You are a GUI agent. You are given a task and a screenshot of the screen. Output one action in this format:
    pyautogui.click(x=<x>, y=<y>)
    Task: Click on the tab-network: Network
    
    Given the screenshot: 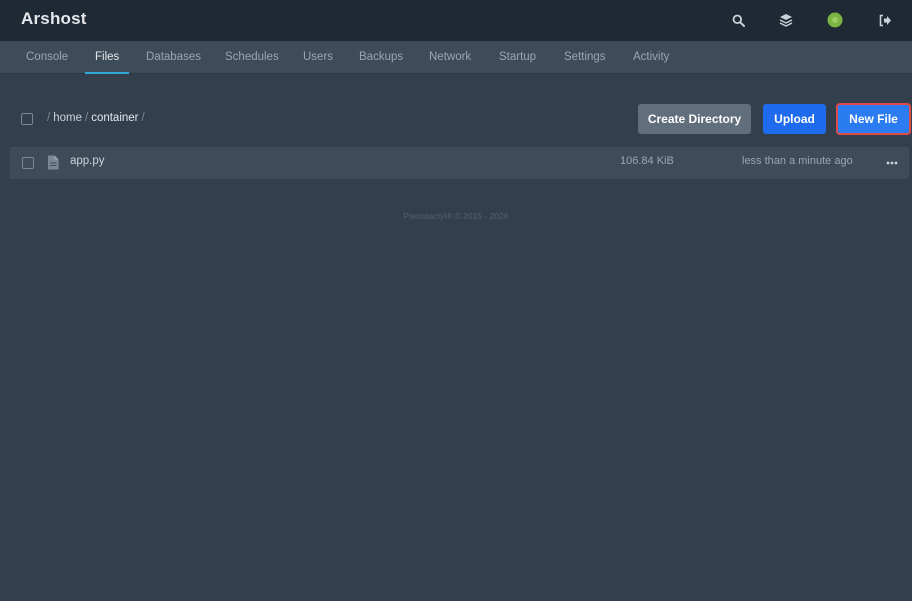 What is the action you would take?
    pyautogui.click(x=450, y=57)
    